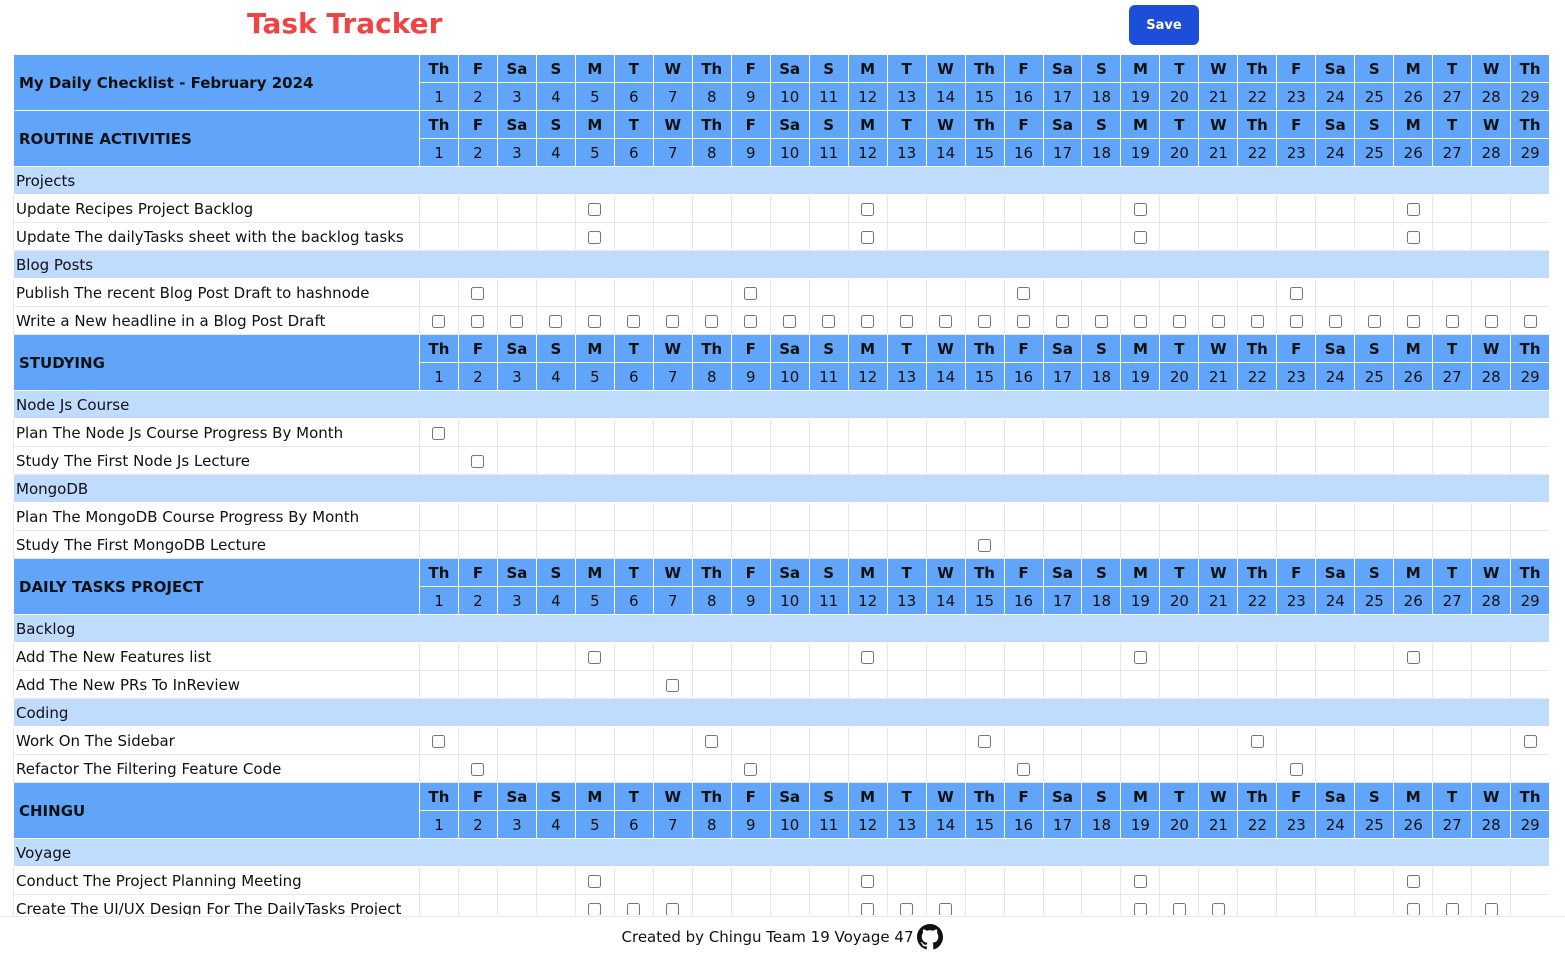 The width and height of the screenshot is (1565, 956). What do you see at coordinates (1491, 376) in the screenshot?
I see `date-header: 28` at bounding box center [1491, 376].